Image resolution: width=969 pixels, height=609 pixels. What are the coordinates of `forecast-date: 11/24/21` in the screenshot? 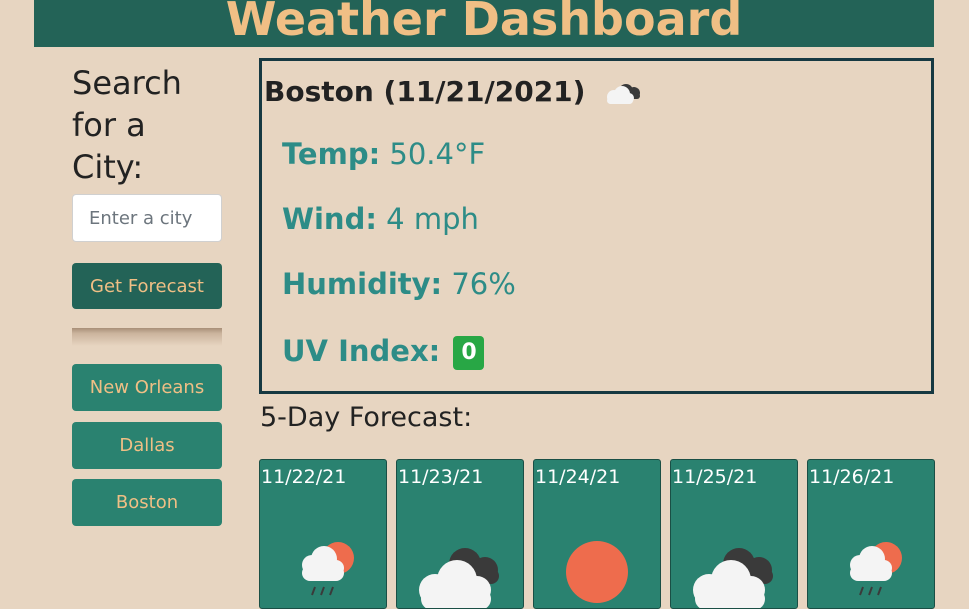 It's located at (578, 477).